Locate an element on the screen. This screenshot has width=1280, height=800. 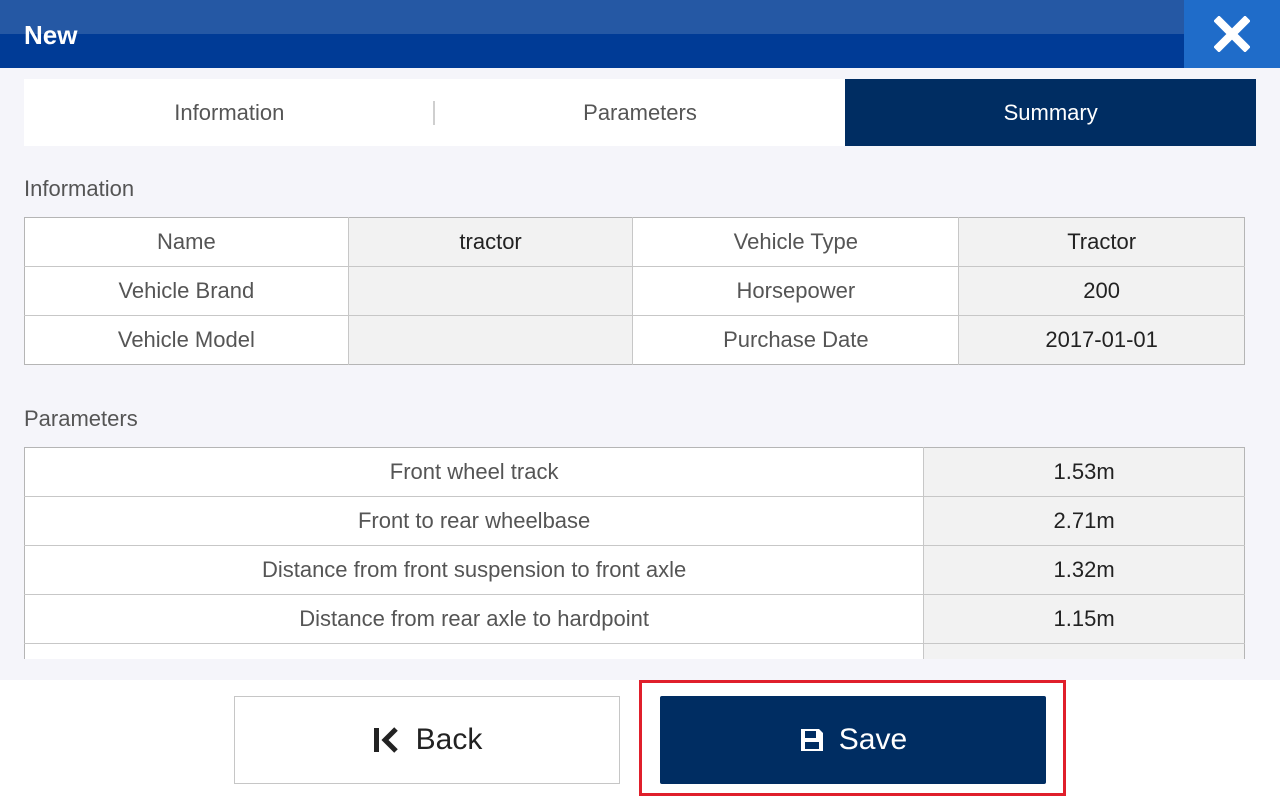
tab-information-label: Information is located at coordinates (229, 112).